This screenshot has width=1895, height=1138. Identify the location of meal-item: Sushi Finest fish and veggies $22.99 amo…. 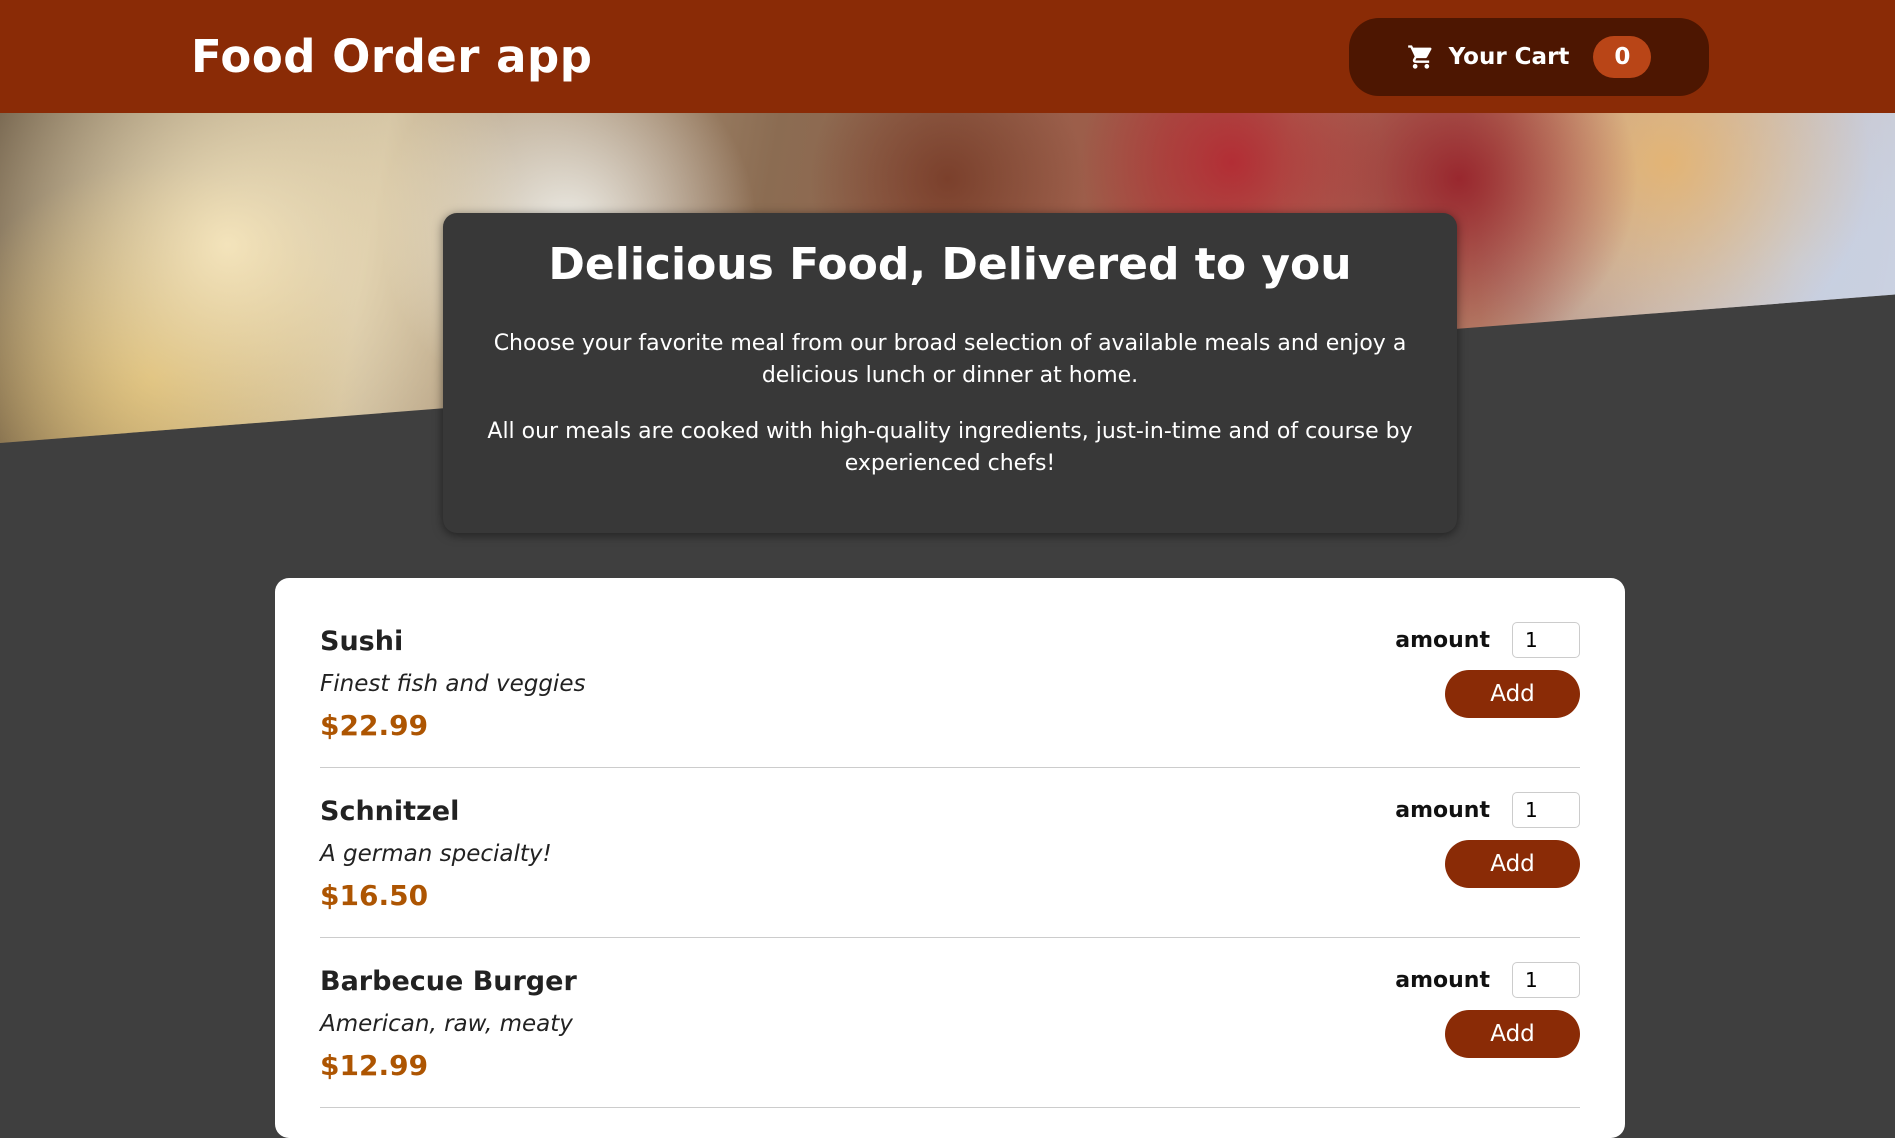
(950, 683).